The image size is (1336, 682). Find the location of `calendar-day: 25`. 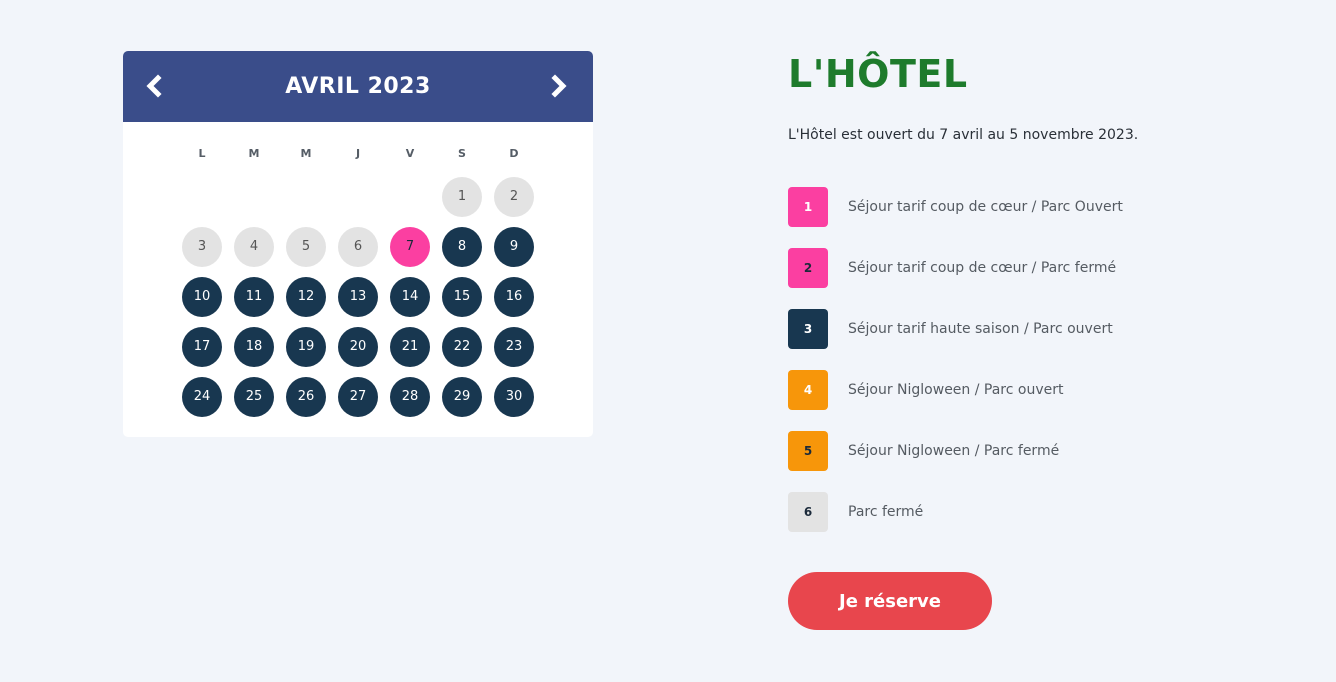

calendar-day: 25 is located at coordinates (254, 397).